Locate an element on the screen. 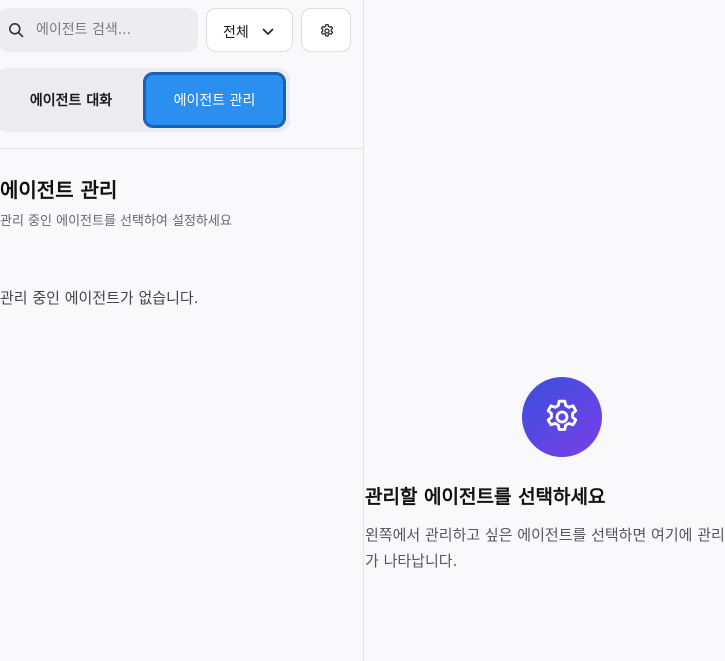 Image resolution: width=725 pixels, height=661 pixels. section-subtitle: 관리 중인 에이전트를 선택하여 설정하세요 is located at coordinates (116, 221).